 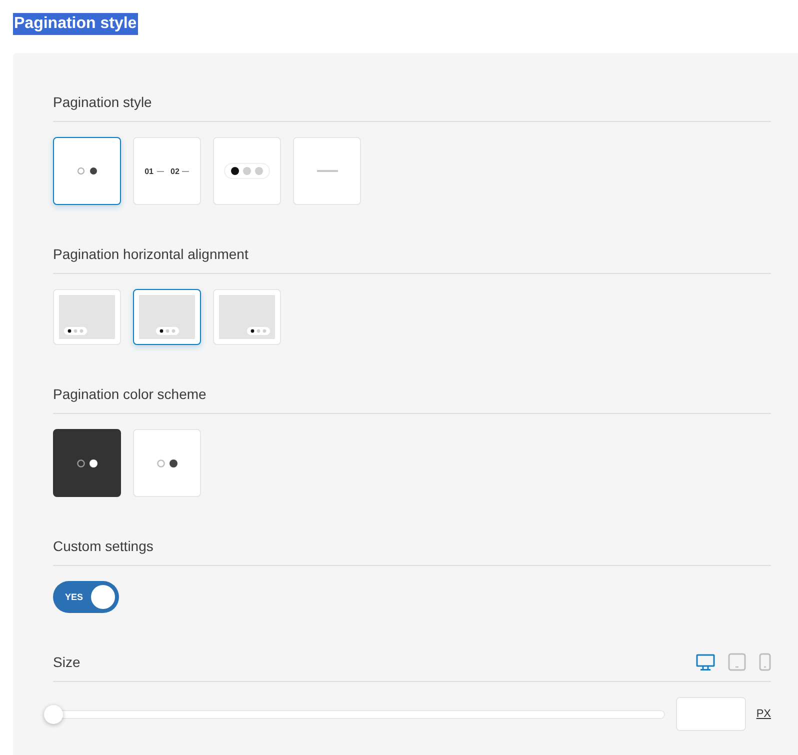 I want to click on monitor-icon, so click(x=705, y=662).